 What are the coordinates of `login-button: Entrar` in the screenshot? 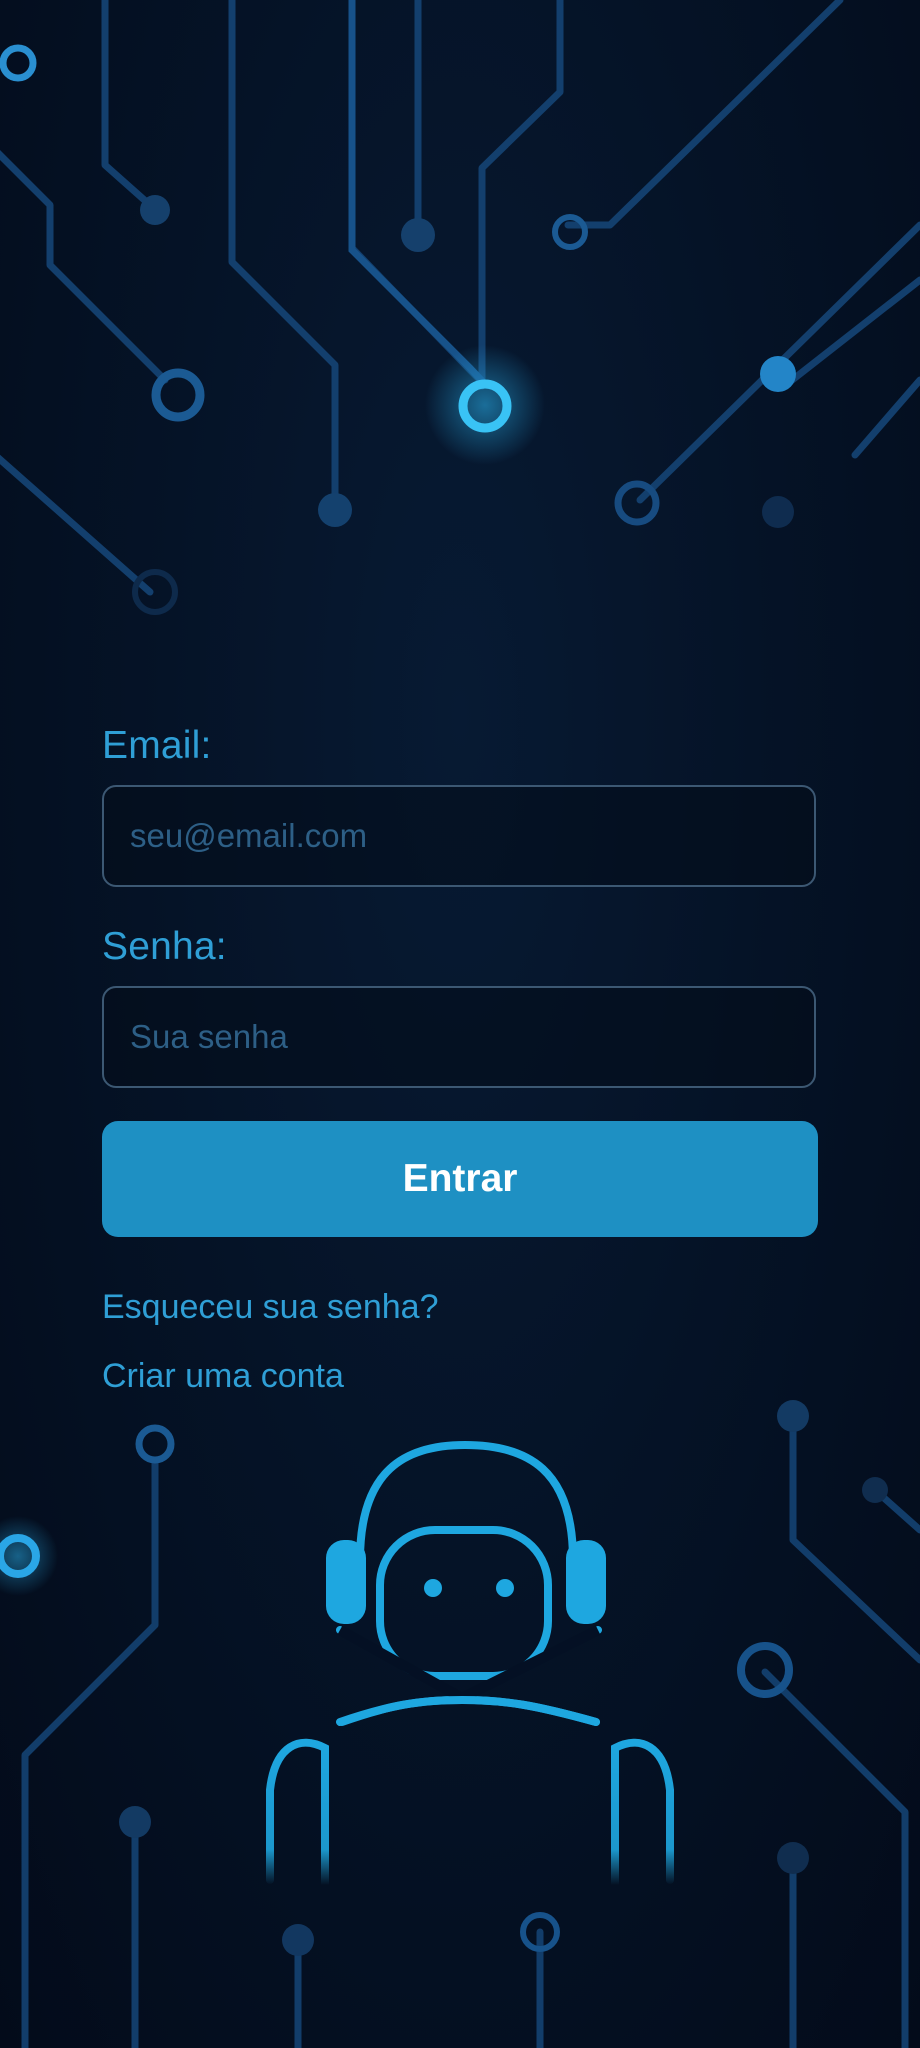 It's located at (460, 1179).